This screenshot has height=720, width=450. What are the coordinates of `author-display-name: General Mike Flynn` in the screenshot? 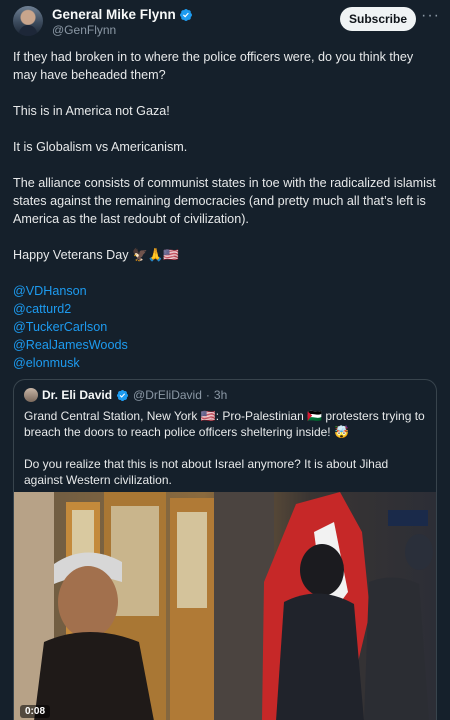 It's located at (114, 14).